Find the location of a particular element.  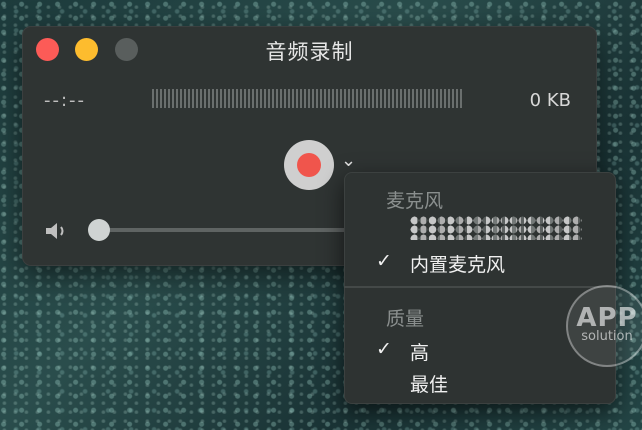

speaker-icon is located at coordinates (55, 231).